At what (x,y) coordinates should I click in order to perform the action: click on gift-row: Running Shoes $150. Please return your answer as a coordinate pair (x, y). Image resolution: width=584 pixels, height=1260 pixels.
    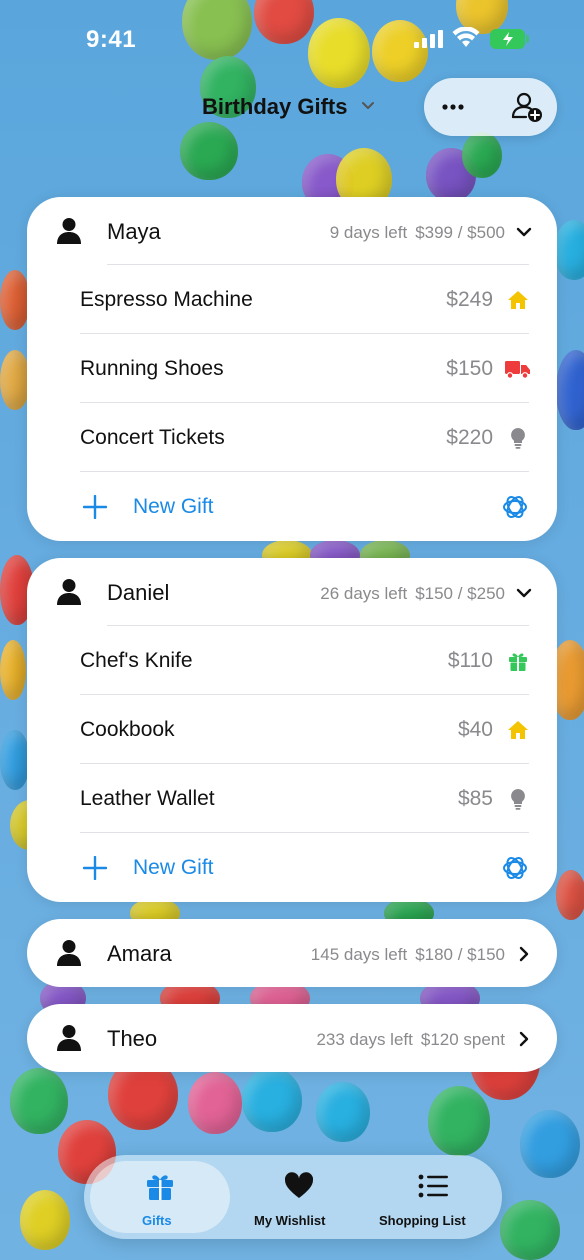
    Looking at the image, I should click on (292, 368).